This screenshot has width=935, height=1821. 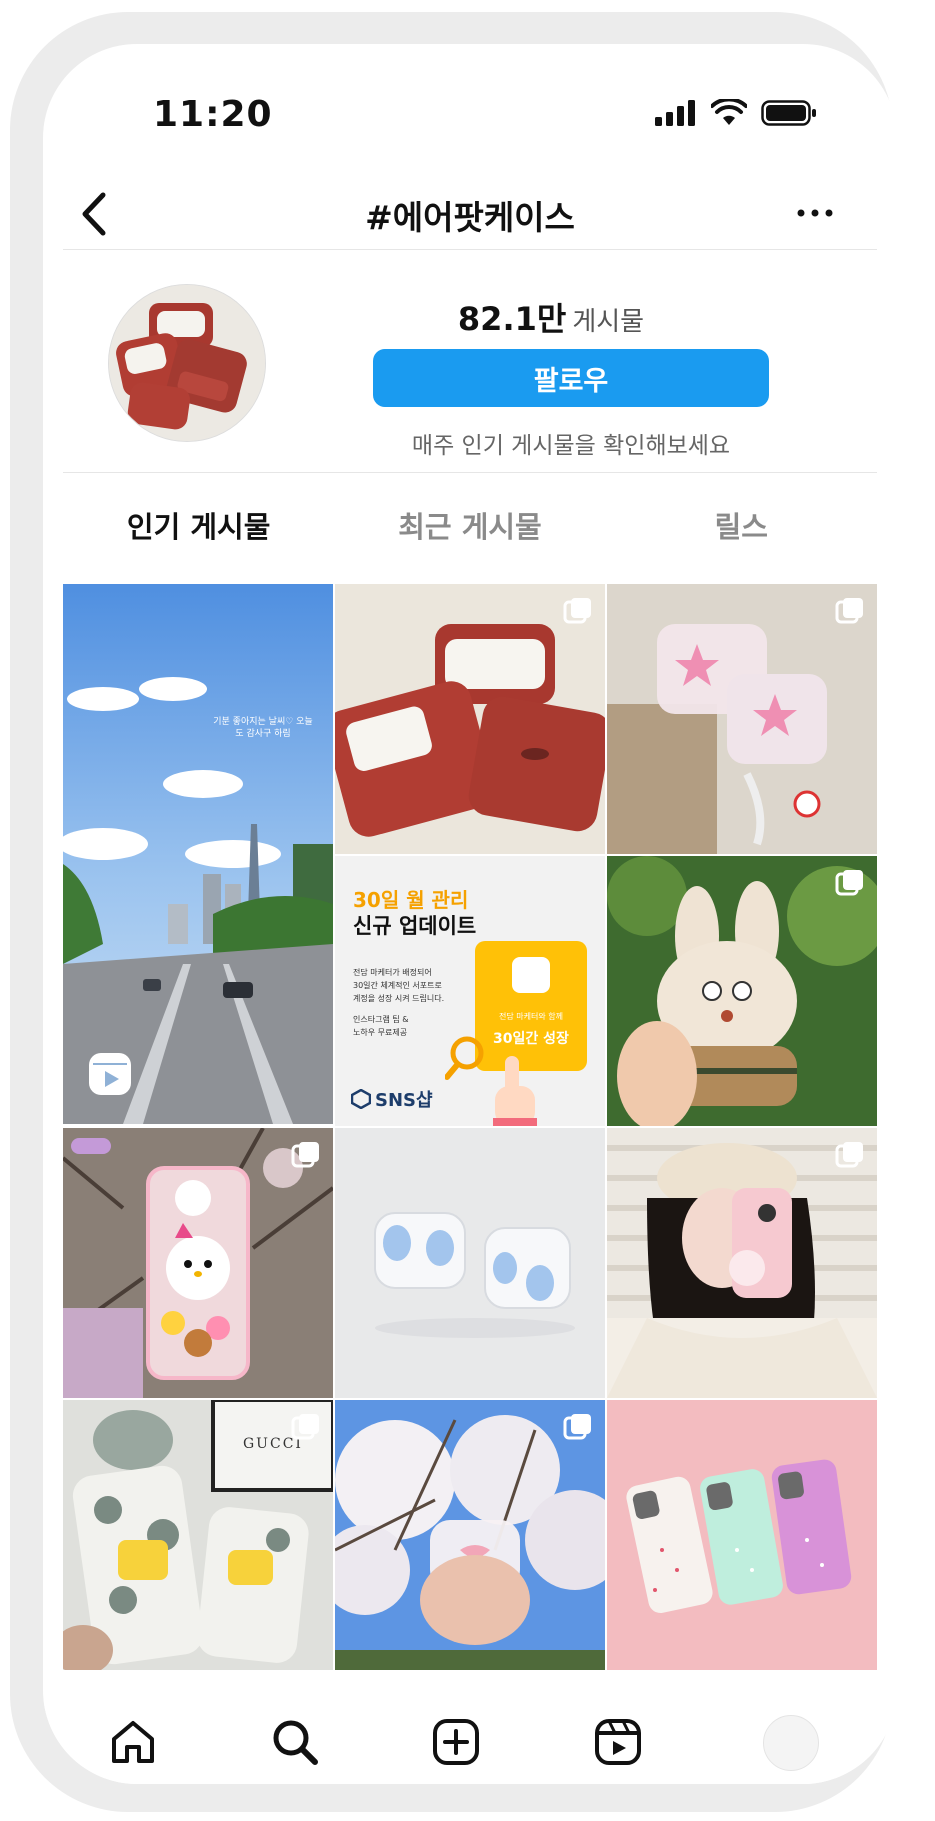 I want to click on post-blossom-case, so click(x=470, y=1535).